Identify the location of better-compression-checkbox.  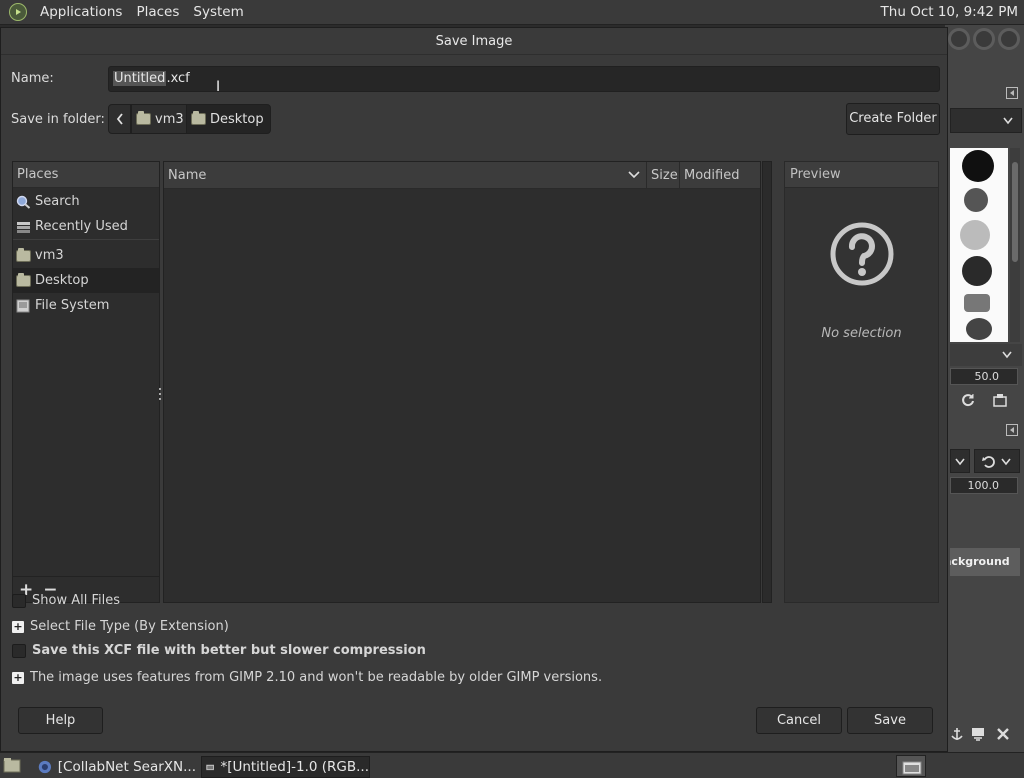
(19, 650).